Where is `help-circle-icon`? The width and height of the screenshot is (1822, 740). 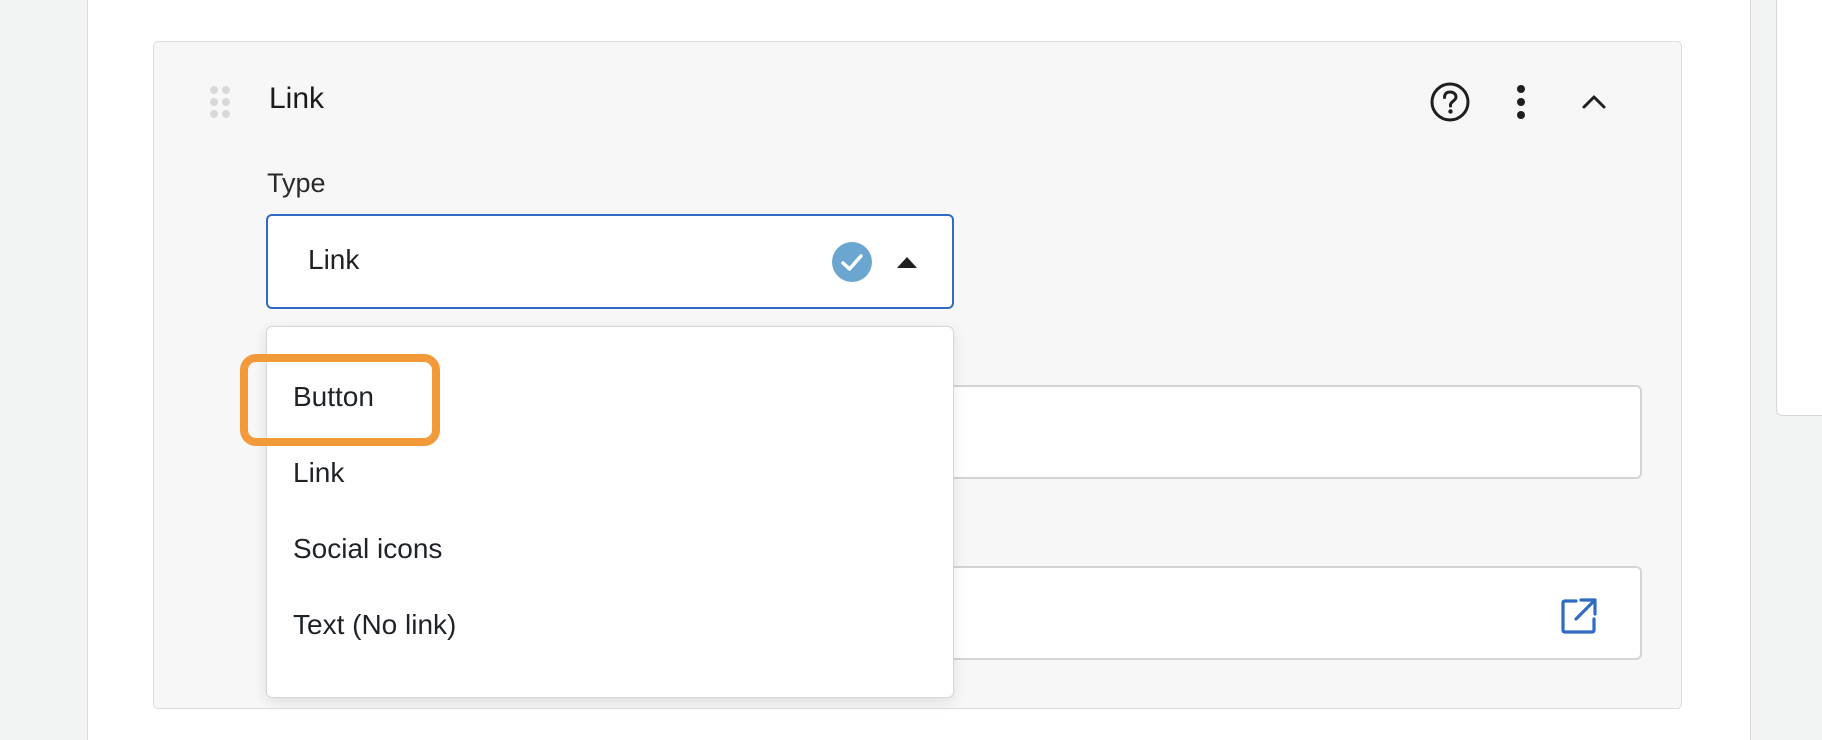
help-circle-icon is located at coordinates (1450, 102).